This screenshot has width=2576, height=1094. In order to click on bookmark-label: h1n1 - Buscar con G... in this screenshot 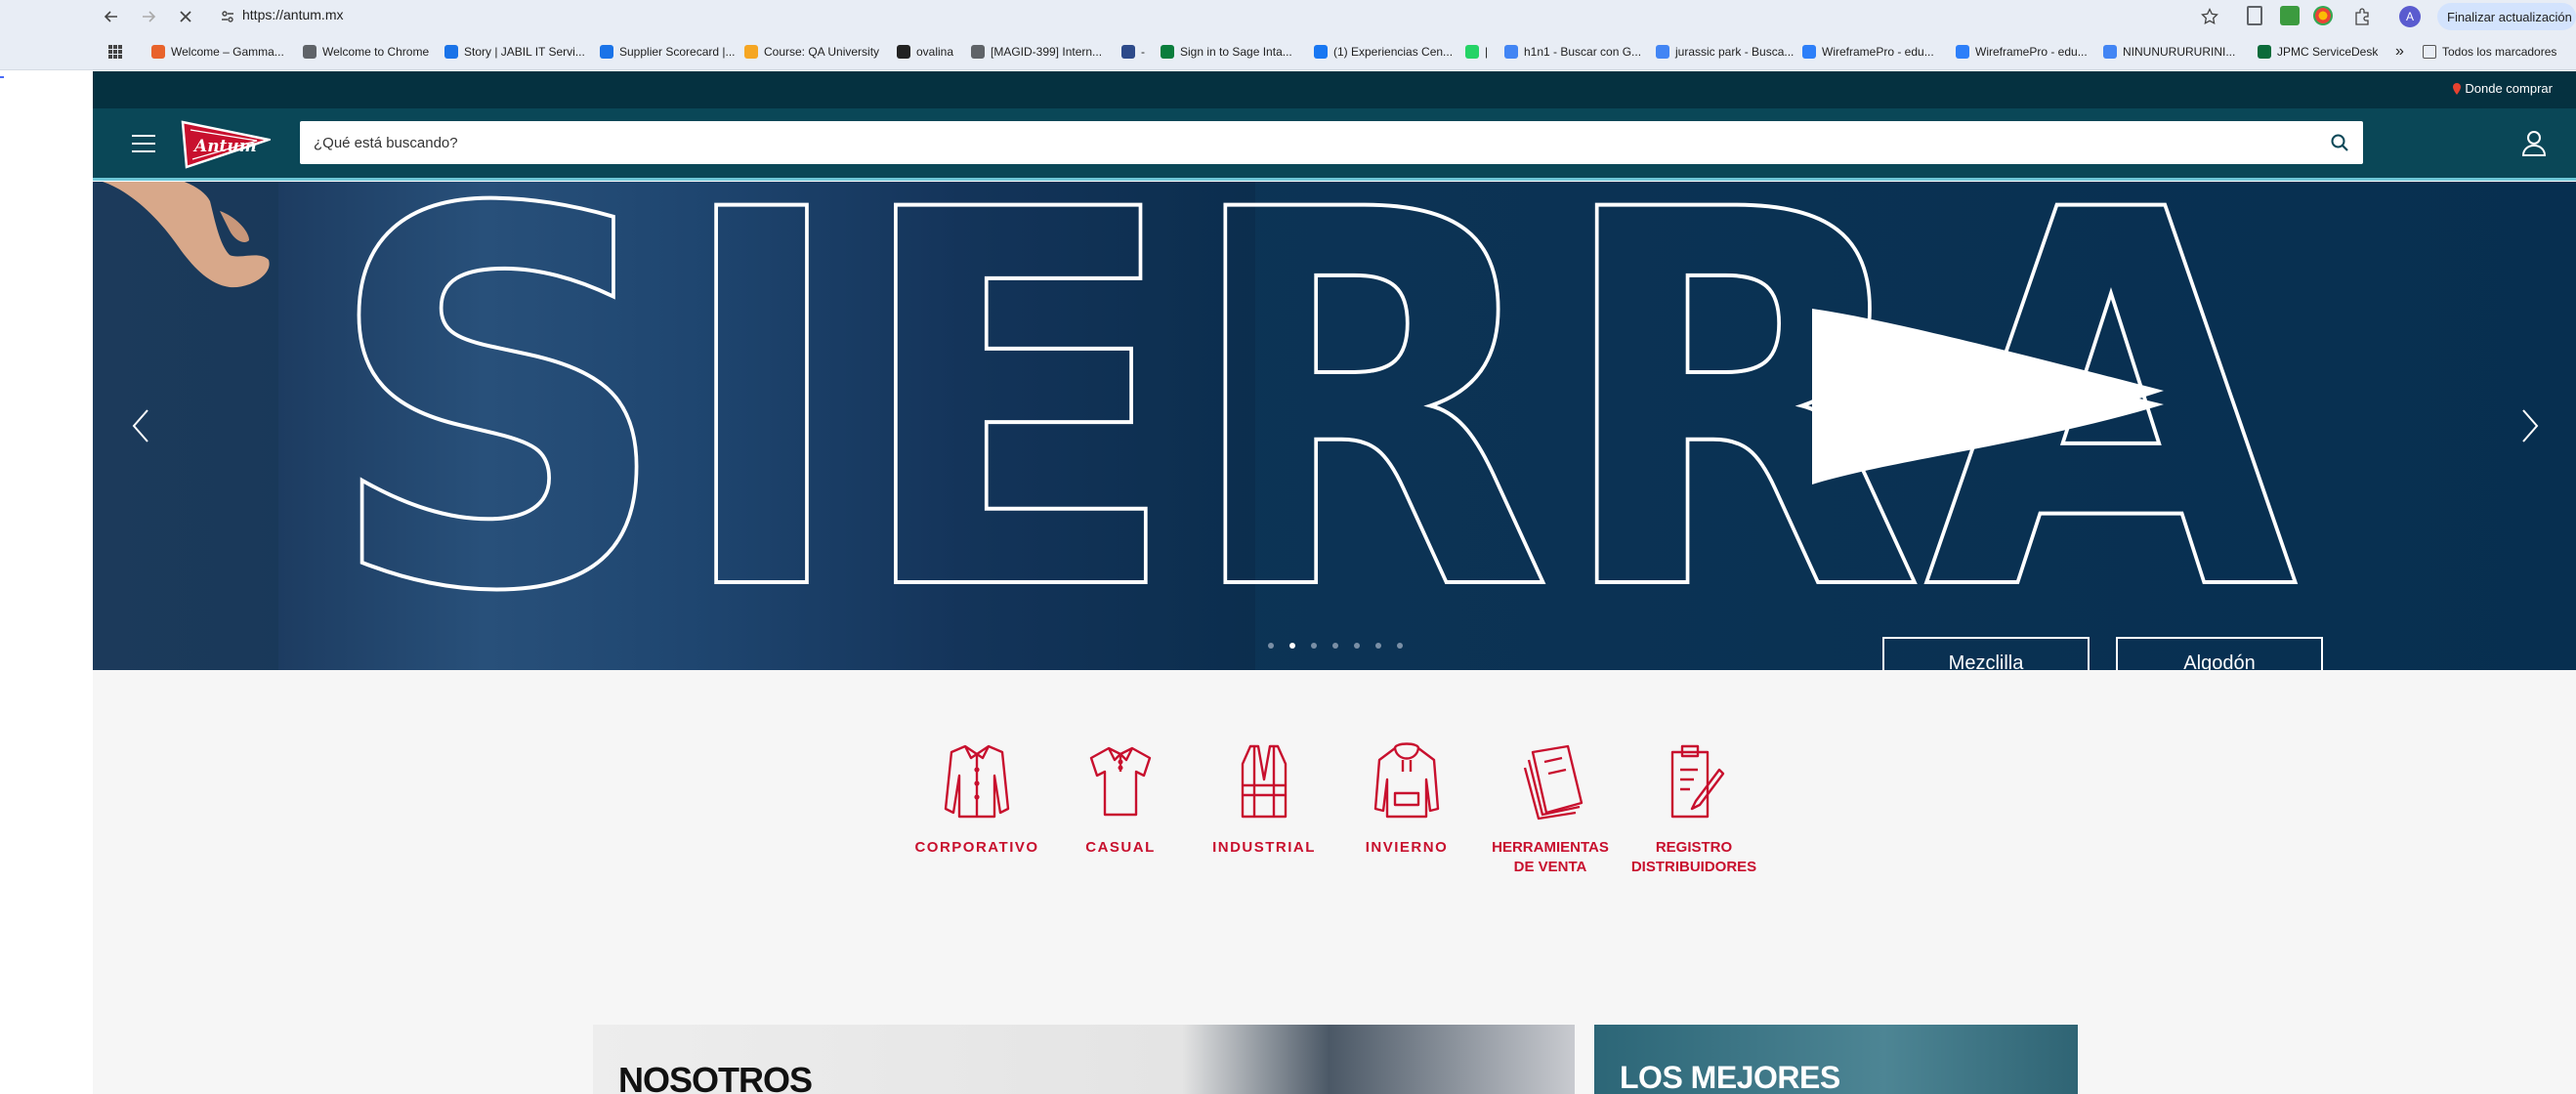, I will do `click(1583, 52)`.